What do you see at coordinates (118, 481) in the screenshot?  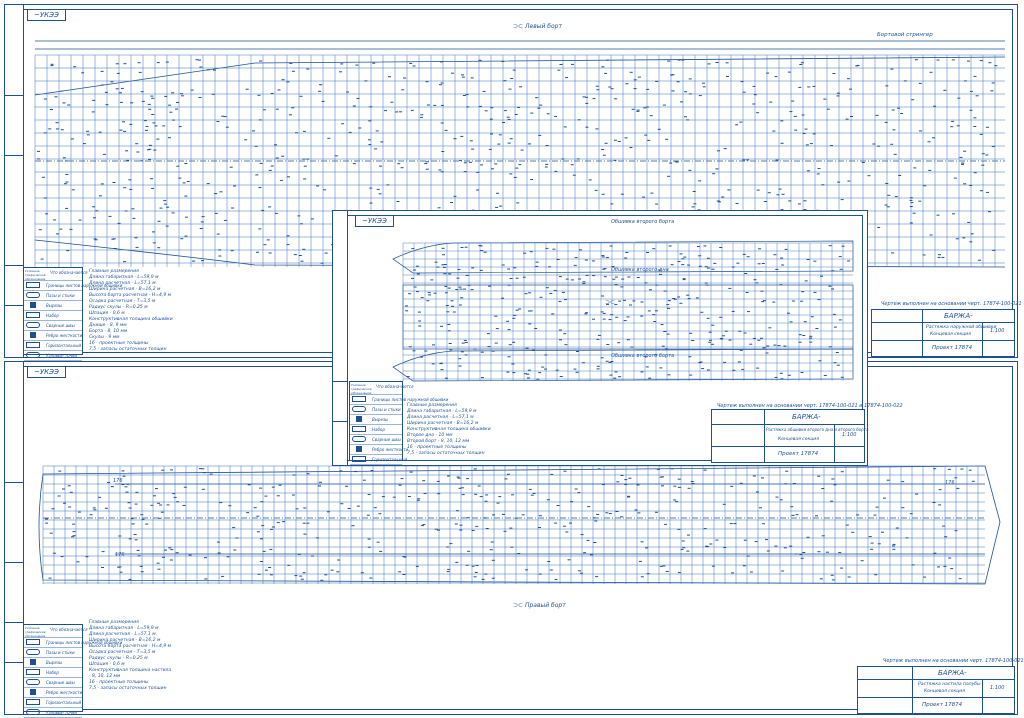 I see `sheet-number: 176` at bounding box center [118, 481].